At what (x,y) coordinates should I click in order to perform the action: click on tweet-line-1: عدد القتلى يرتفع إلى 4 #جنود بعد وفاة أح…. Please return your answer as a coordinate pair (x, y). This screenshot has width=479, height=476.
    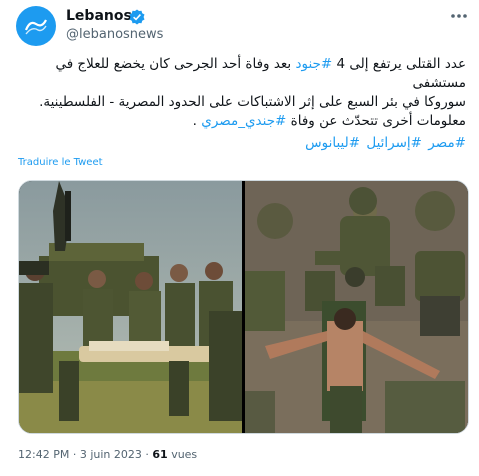
    Looking at the image, I should click on (240, 74).